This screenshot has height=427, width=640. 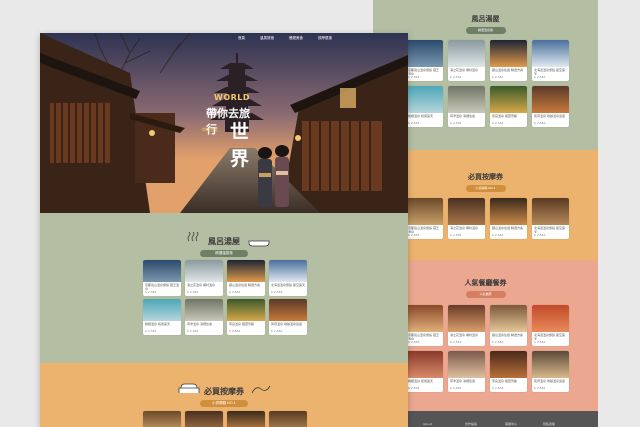 I want to click on site-logo: WORLD 帶你去旅行 帶你去看 世界, so click(x=230, y=131).